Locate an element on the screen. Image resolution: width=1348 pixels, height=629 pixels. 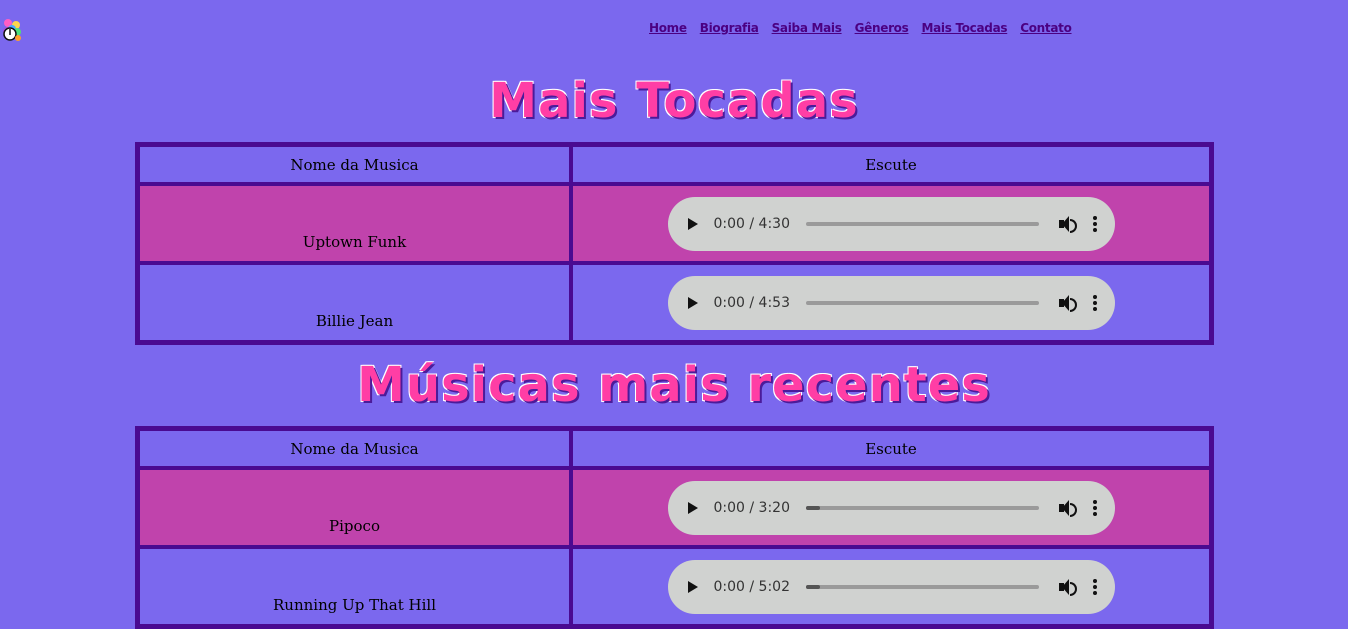
audio-player: 0:00 / 3:20 is located at coordinates (891, 507).